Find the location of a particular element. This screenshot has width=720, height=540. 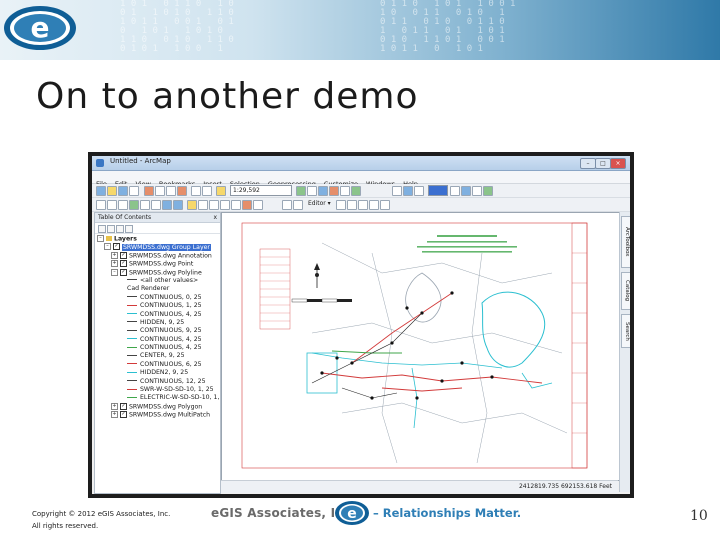

toc-item: HIDDEN, 9, 25 is located at coordinates (158, 323).